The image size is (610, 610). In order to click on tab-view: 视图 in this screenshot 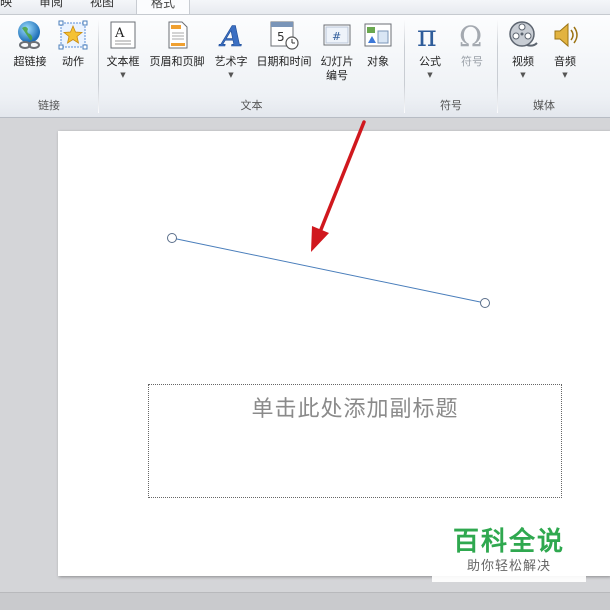, I will do `click(102, 5)`.